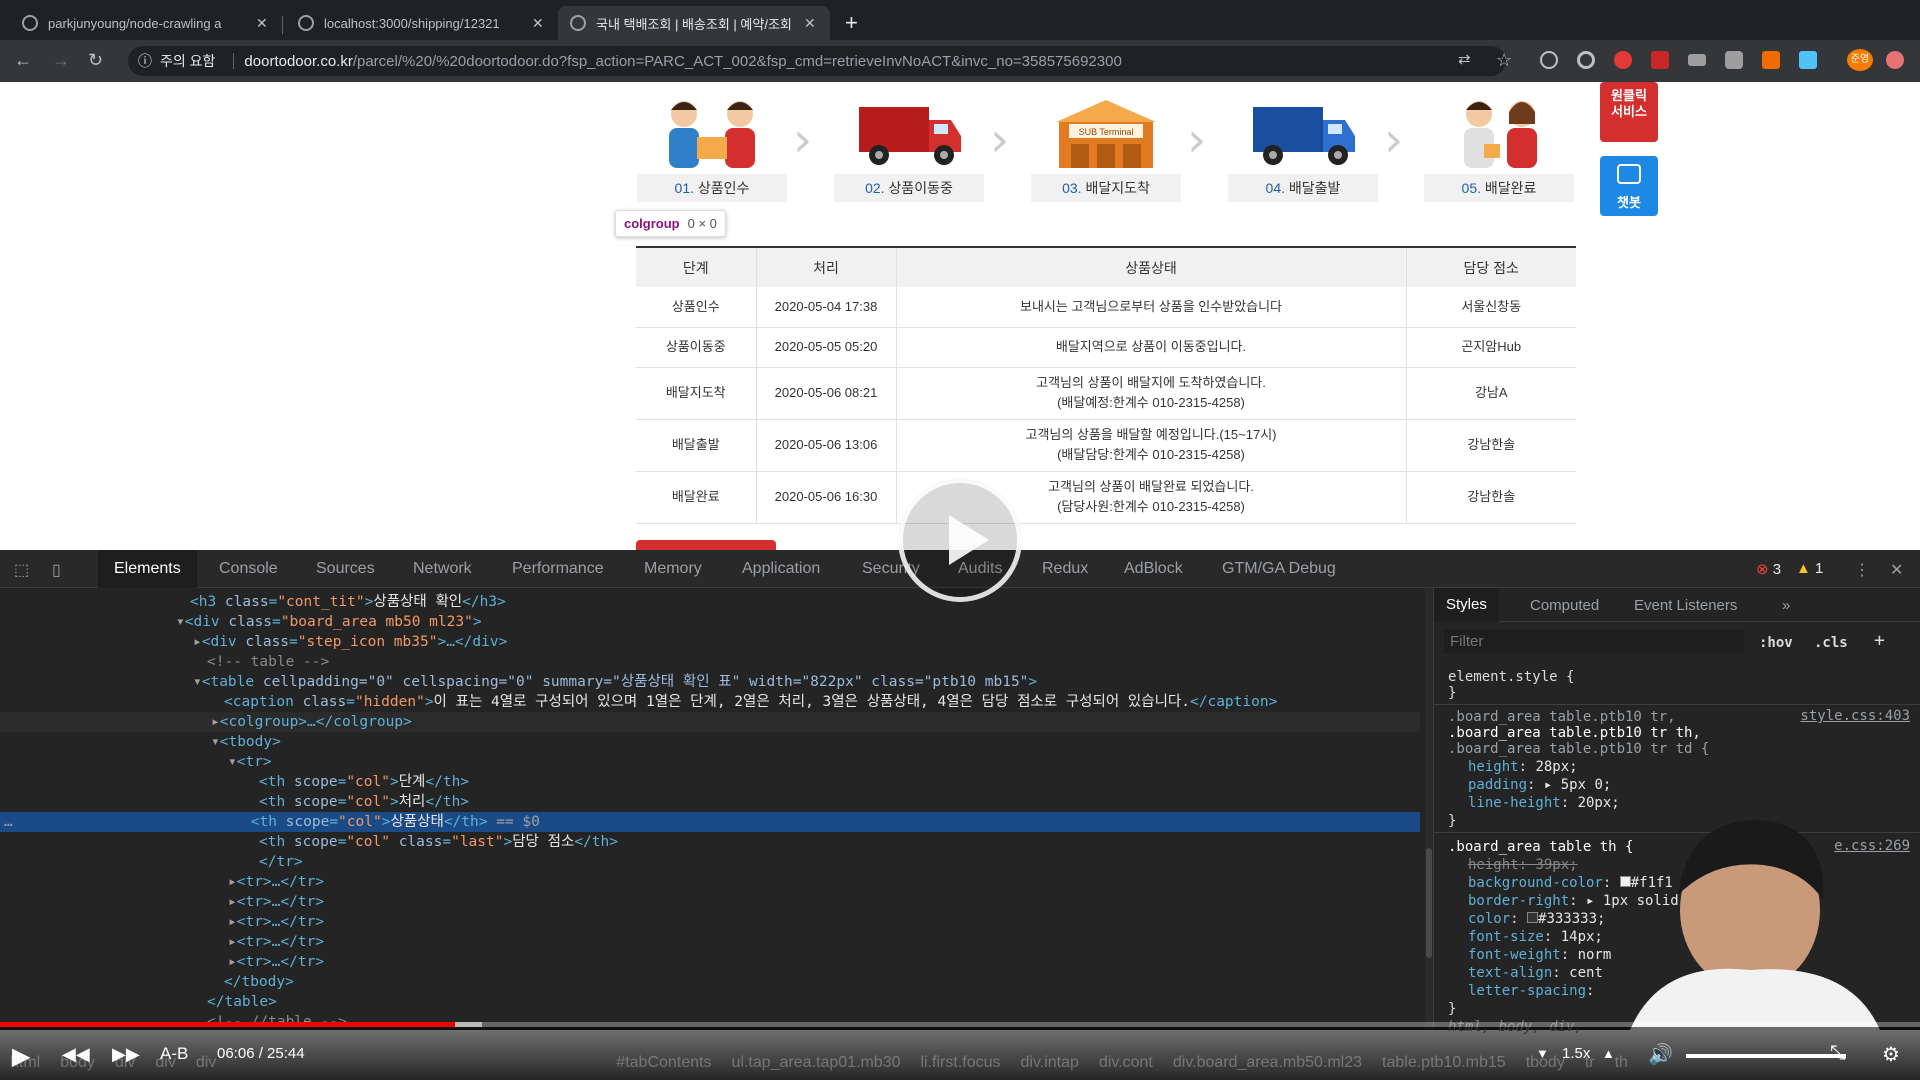  Describe the element at coordinates (1808, 60) in the screenshot. I see `puzzle-extension-icon` at that location.